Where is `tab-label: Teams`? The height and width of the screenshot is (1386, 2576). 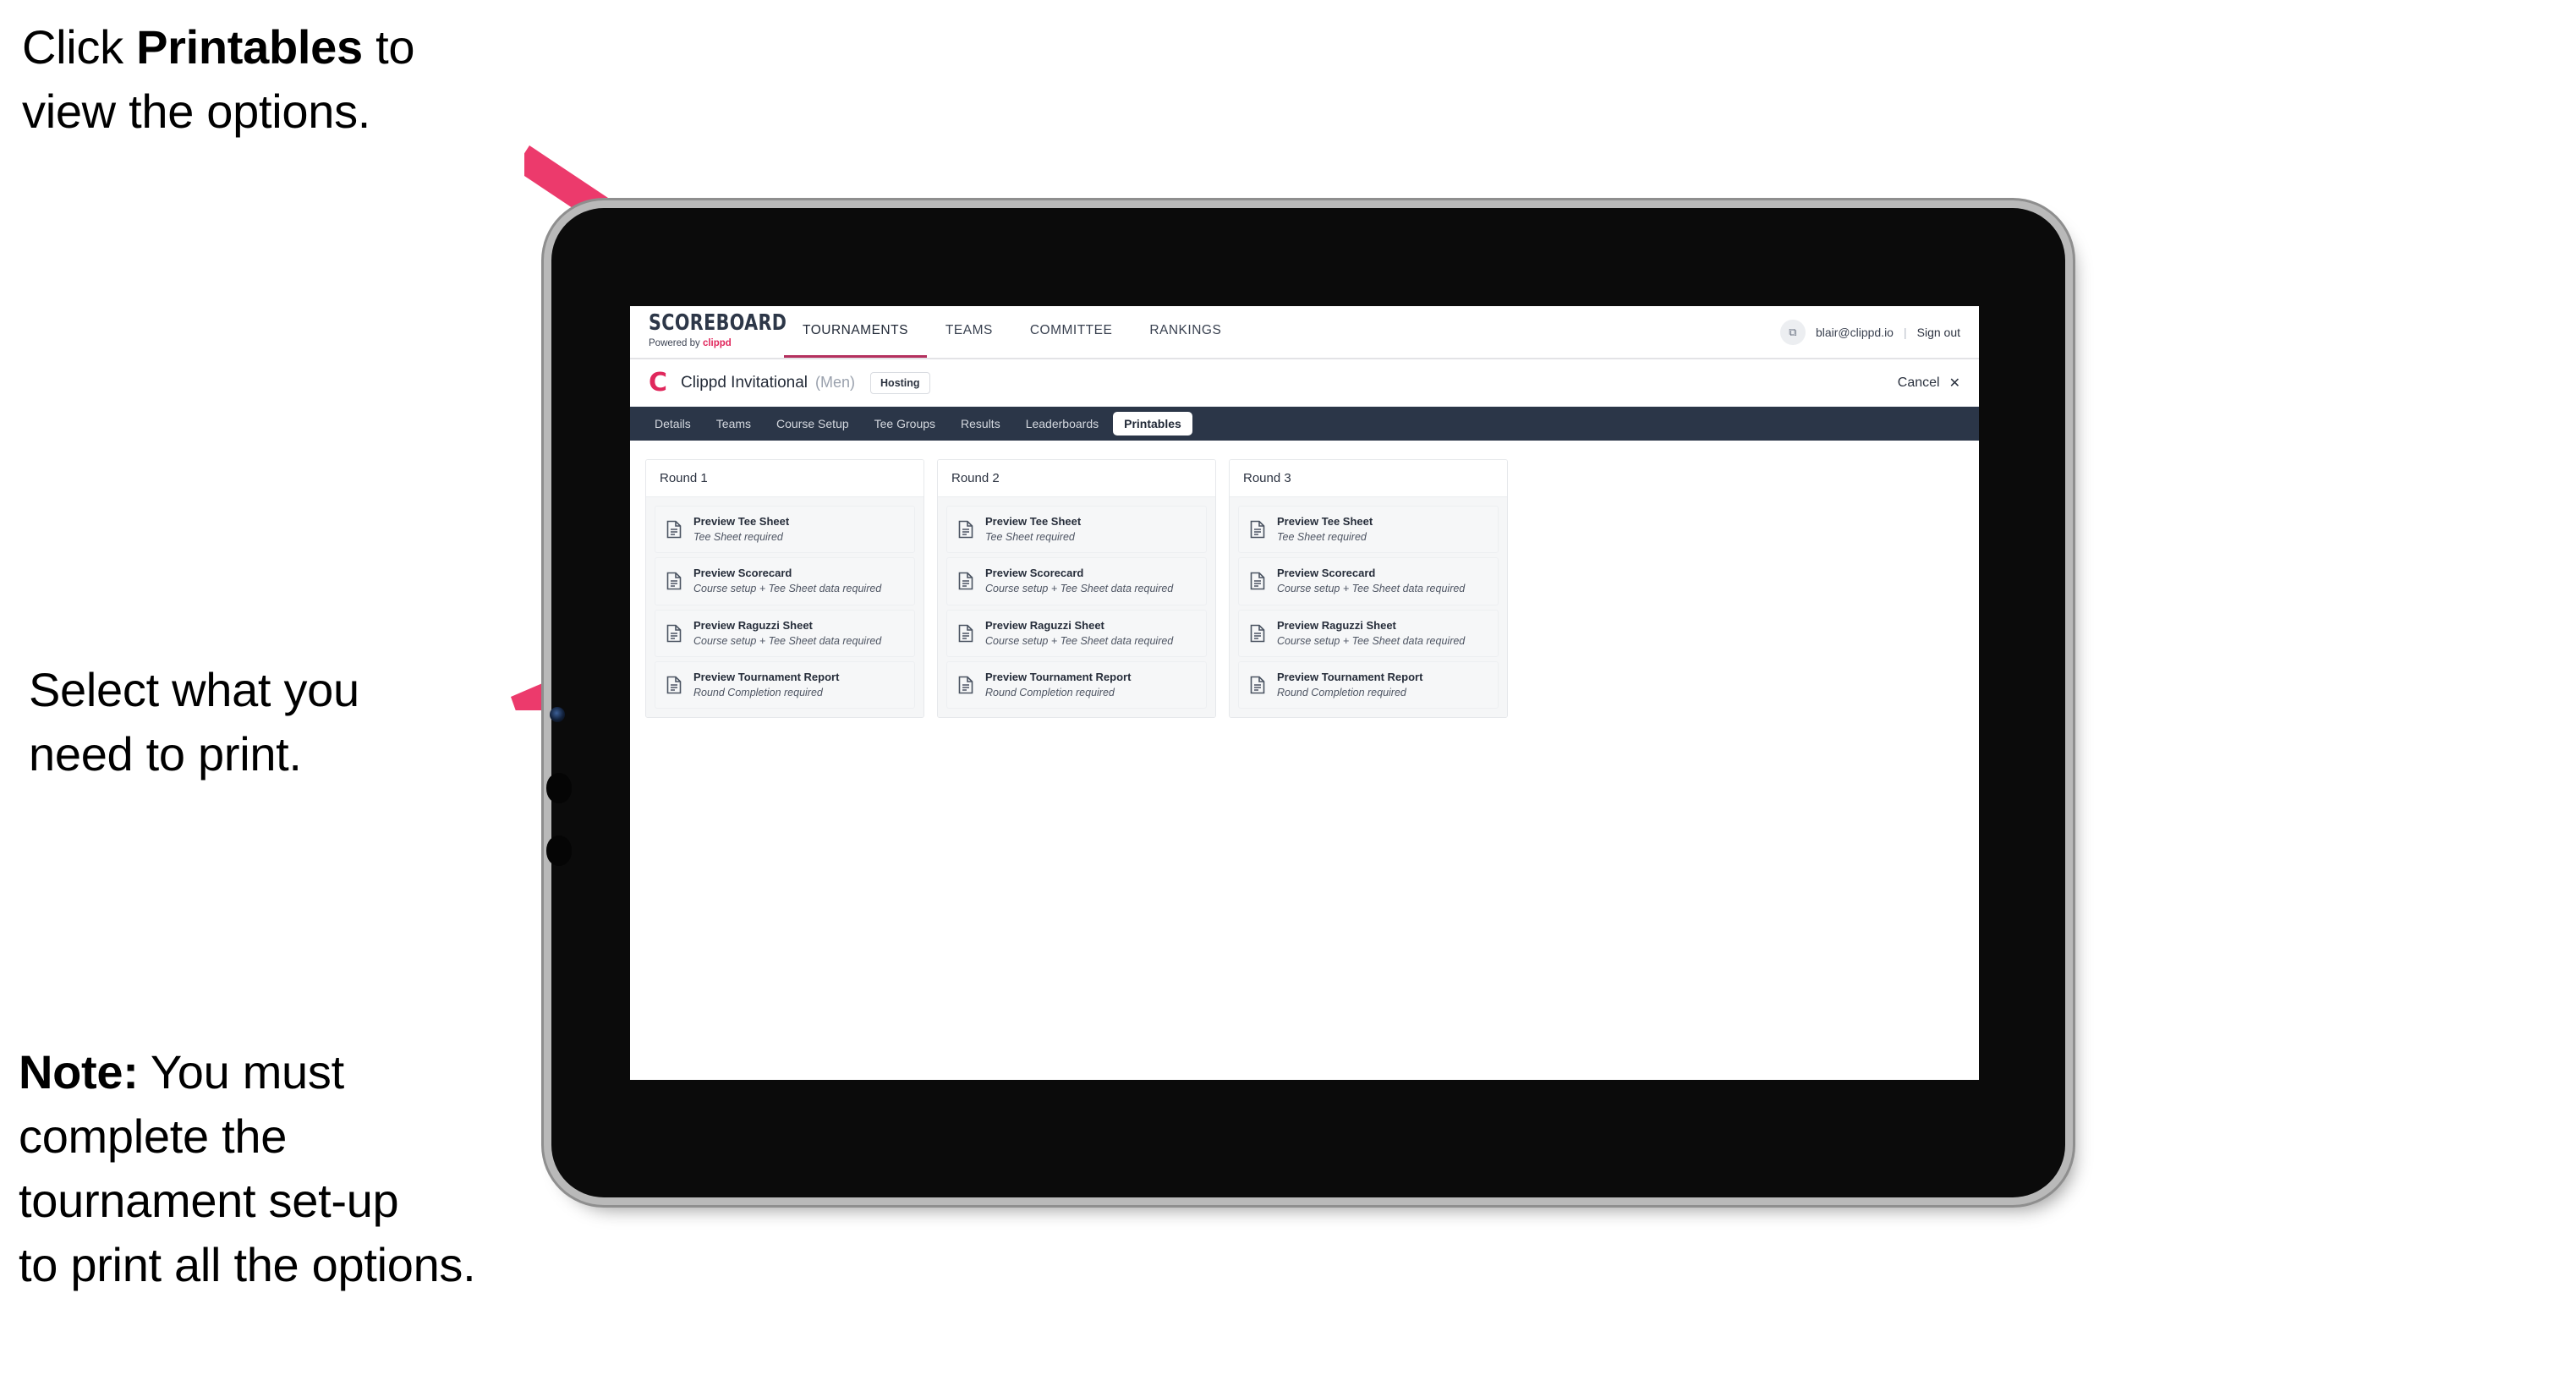
tab-label: Teams is located at coordinates (733, 423).